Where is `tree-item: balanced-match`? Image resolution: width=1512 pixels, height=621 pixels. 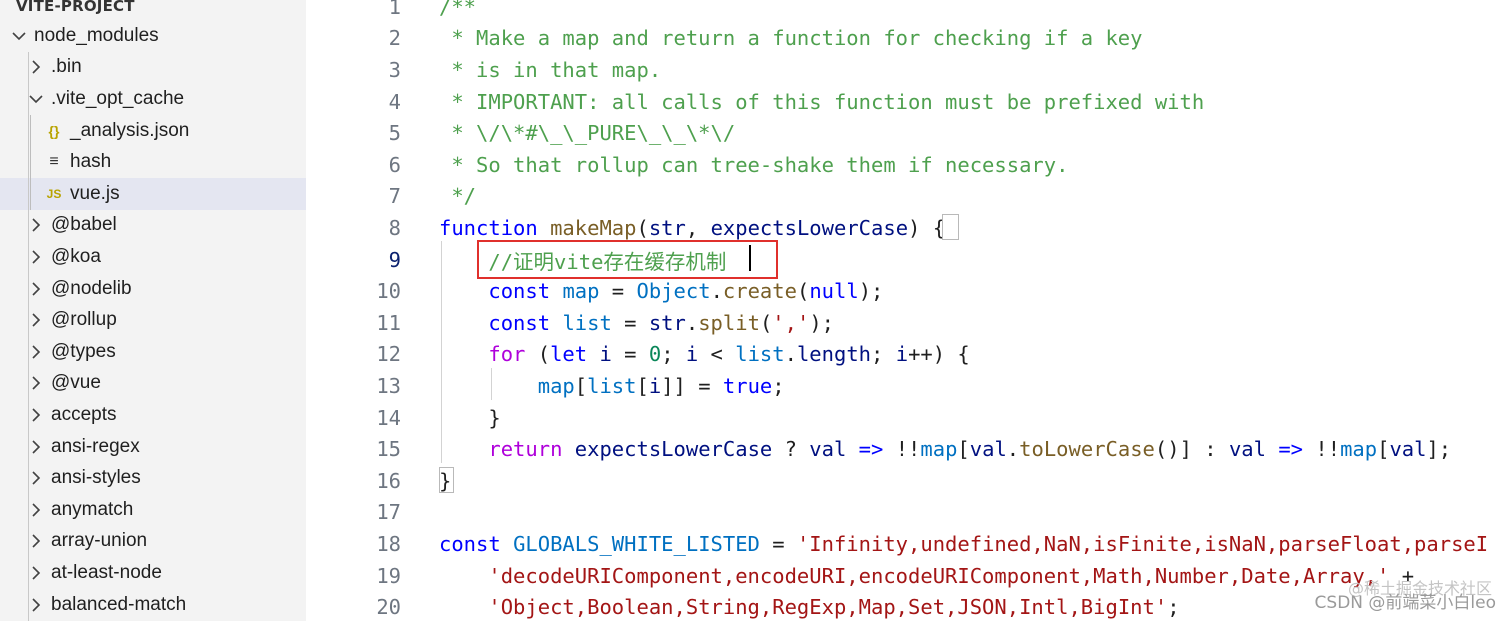
tree-item: balanced-match is located at coordinates (153, 605).